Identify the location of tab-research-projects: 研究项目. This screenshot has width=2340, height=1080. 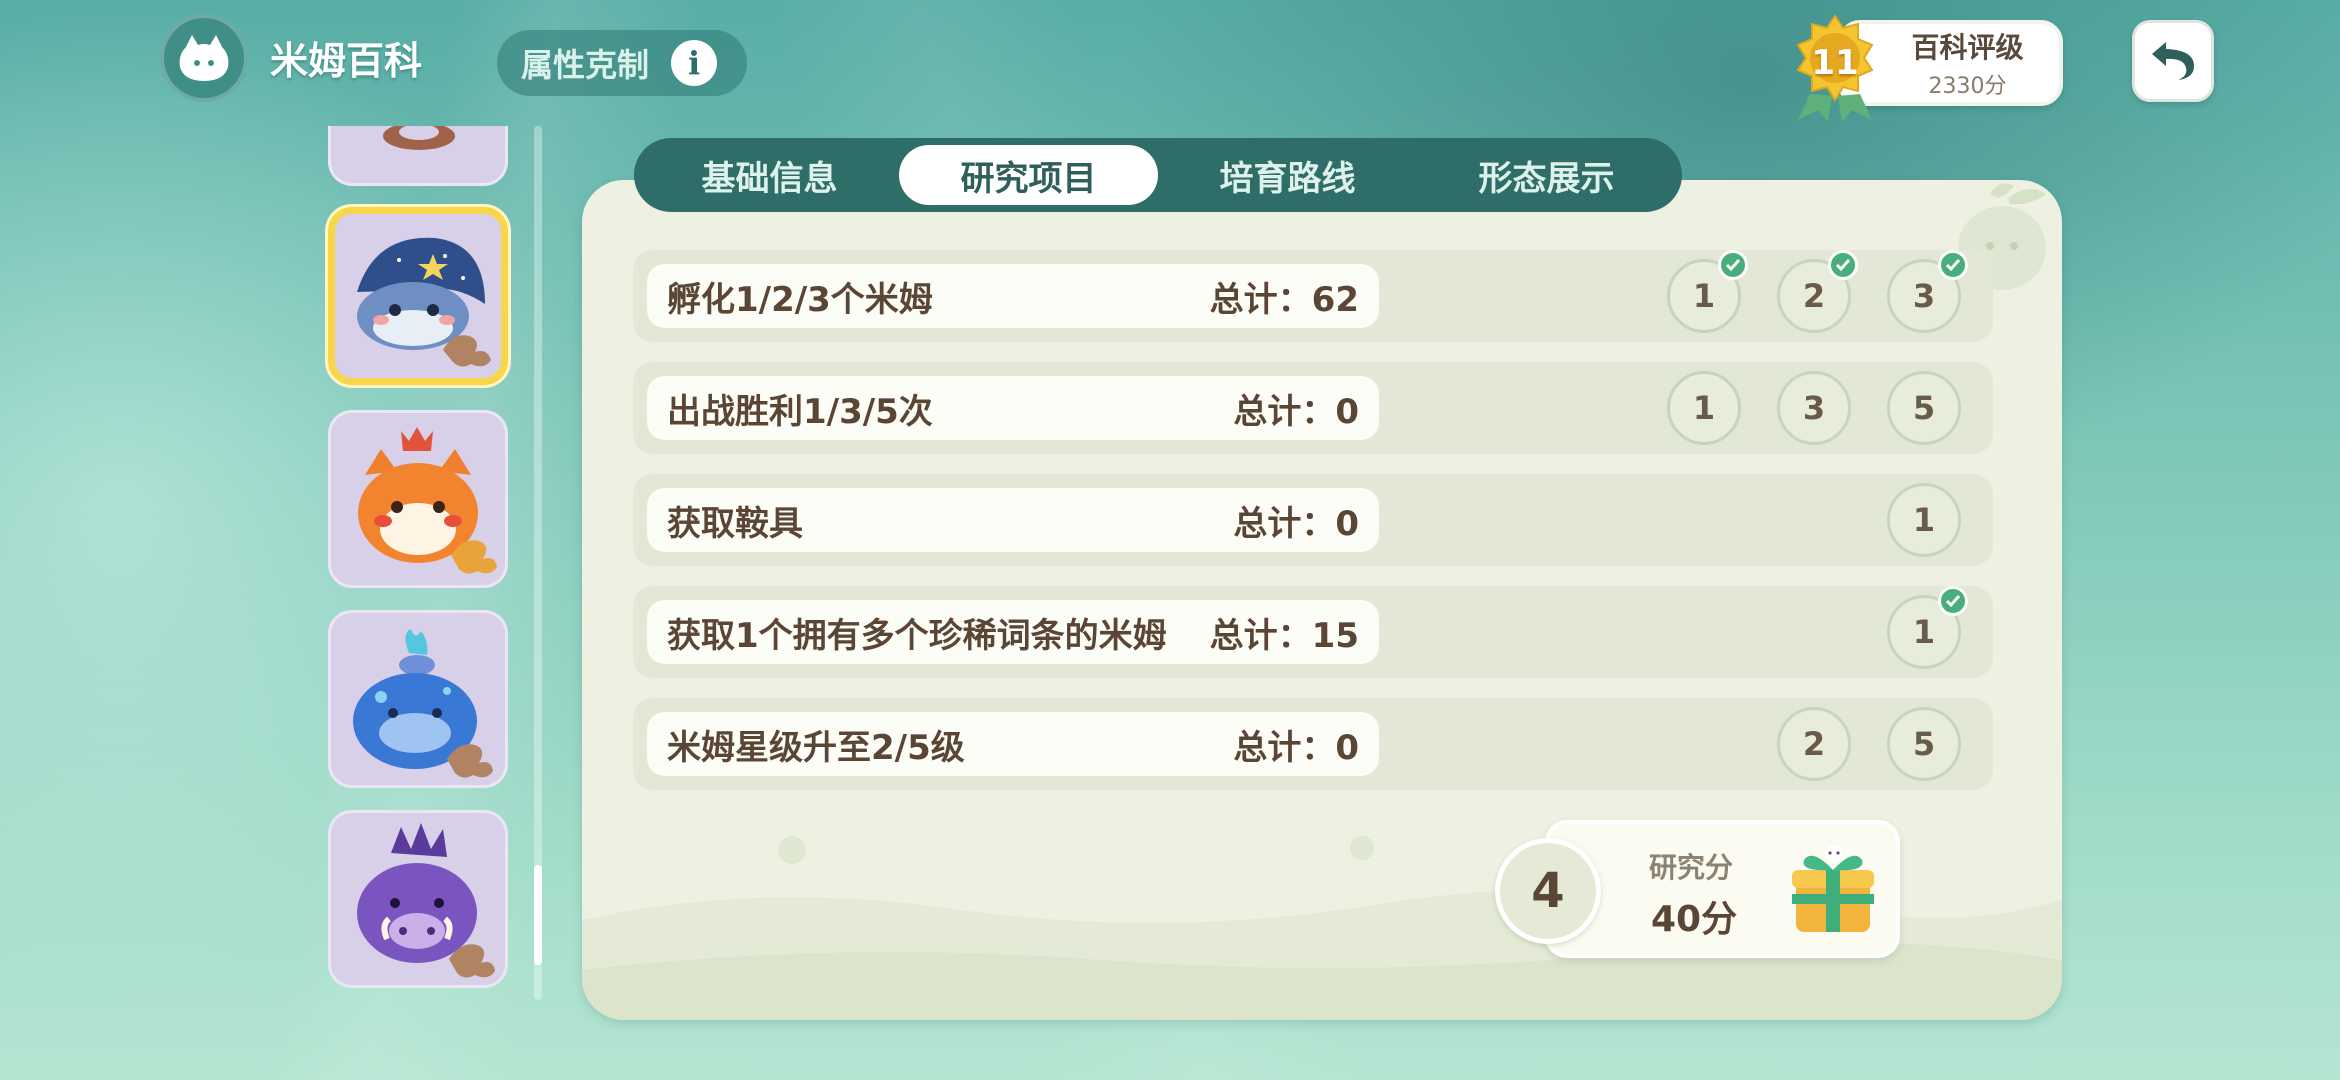
(1028, 175).